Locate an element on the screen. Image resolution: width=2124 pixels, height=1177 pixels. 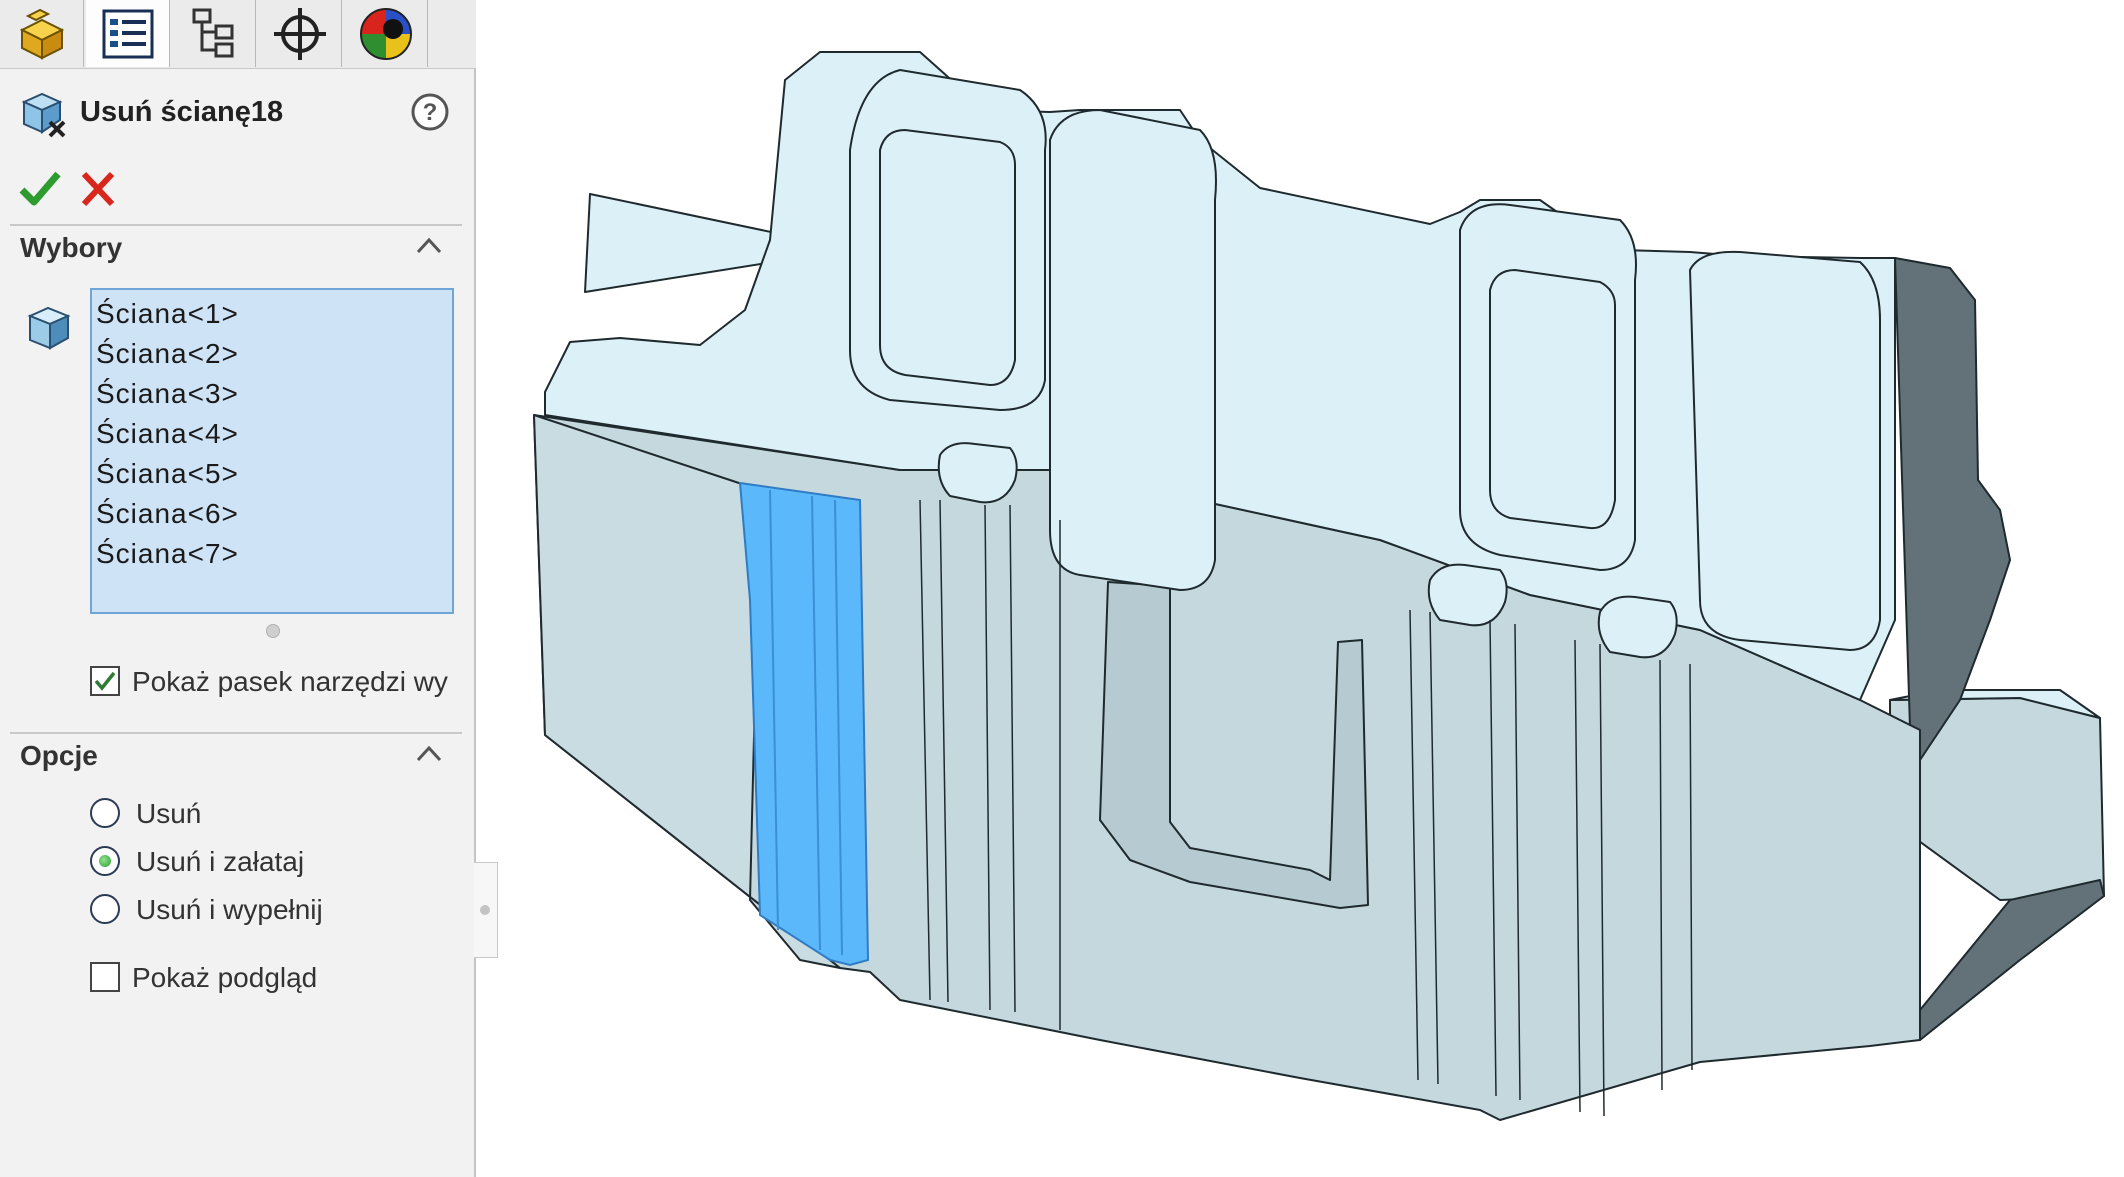
selected-faces is located at coordinates (804, 724).